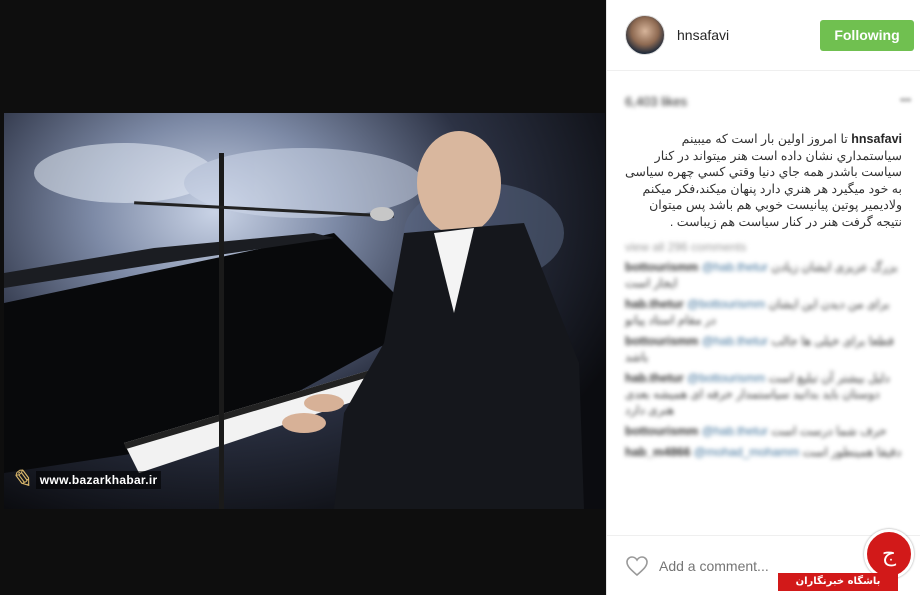 This screenshot has width=920, height=595. Describe the element at coordinates (98, 480) in the screenshot. I see `watermark-site: www.bazarkhabar.ir` at that location.